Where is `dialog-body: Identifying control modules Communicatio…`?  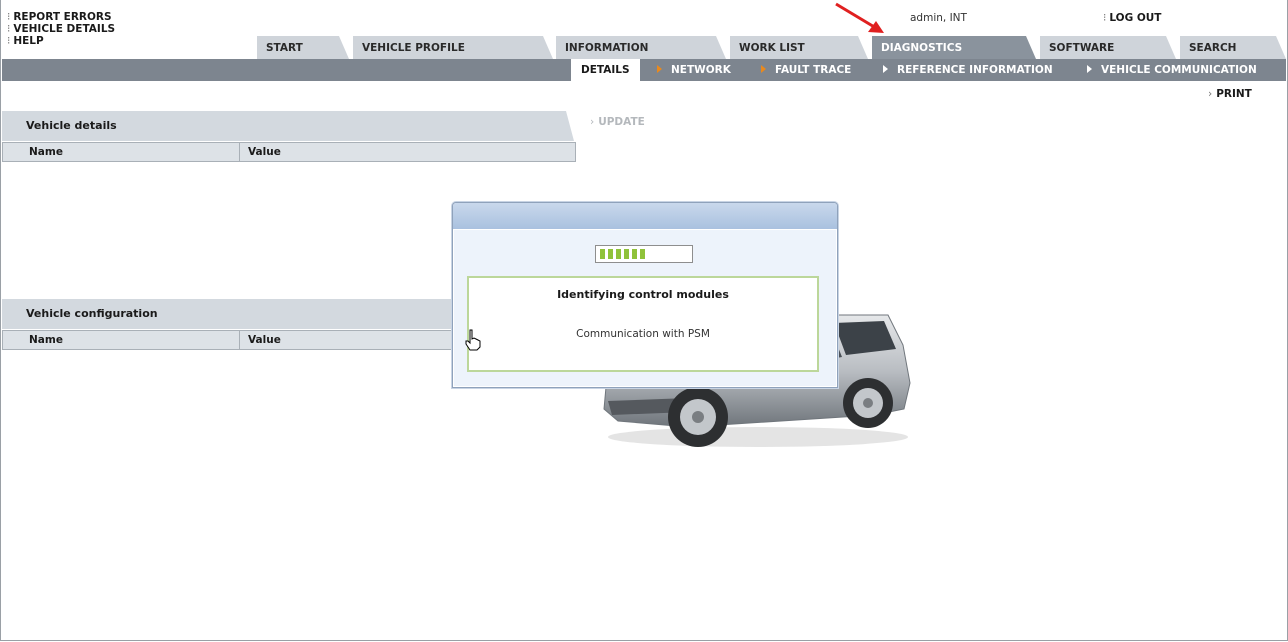
dialog-body: Identifying control modules Communicatio… is located at coordinates (645, 308).